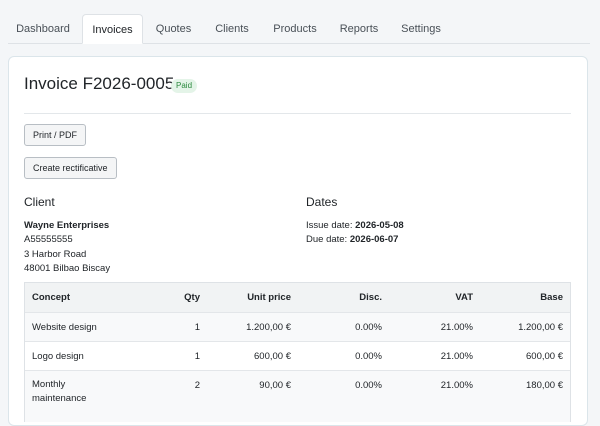  Describe the element at coordinates (379, 225) in the screenshot. I see `issue-date-value: 2026-05-08` at that location.